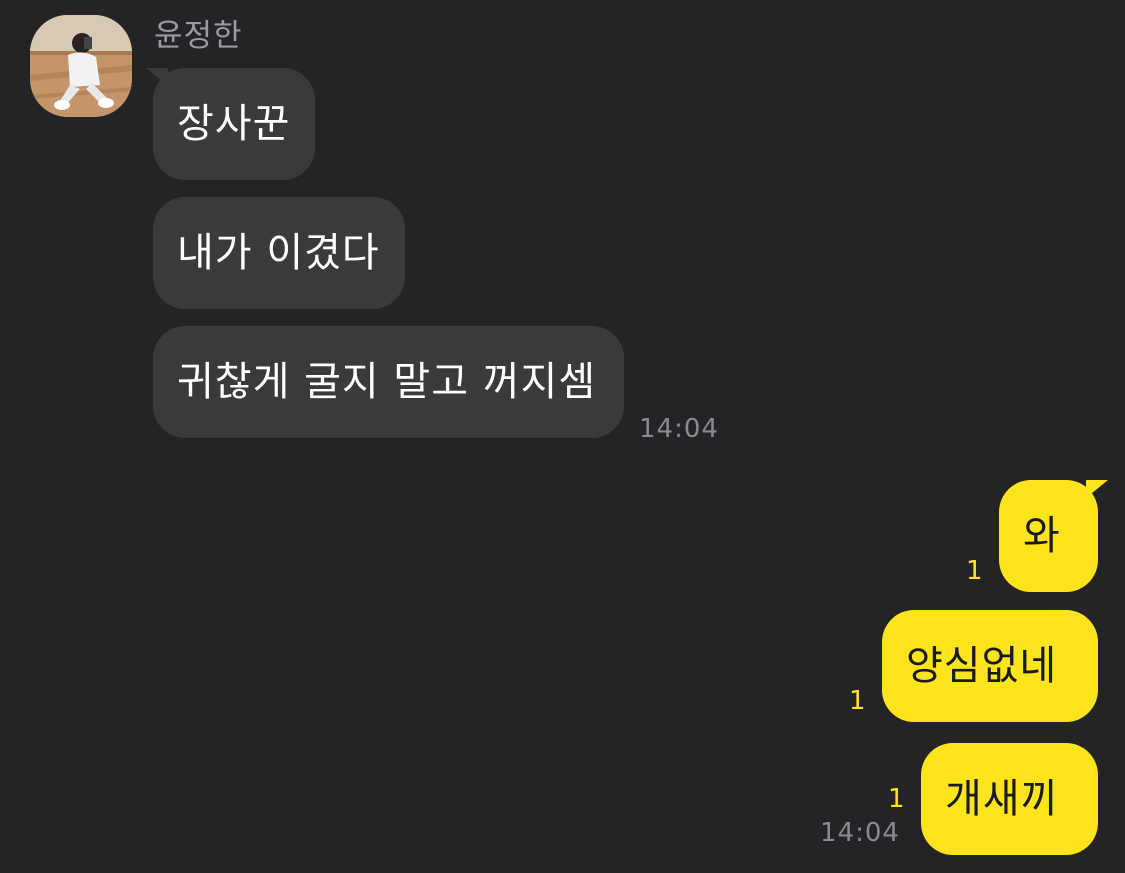  What do you see at coordinates (234, 124) in the screenshot?
I see `incoming-message: 장사꾼` at bounding box center [234, 124].